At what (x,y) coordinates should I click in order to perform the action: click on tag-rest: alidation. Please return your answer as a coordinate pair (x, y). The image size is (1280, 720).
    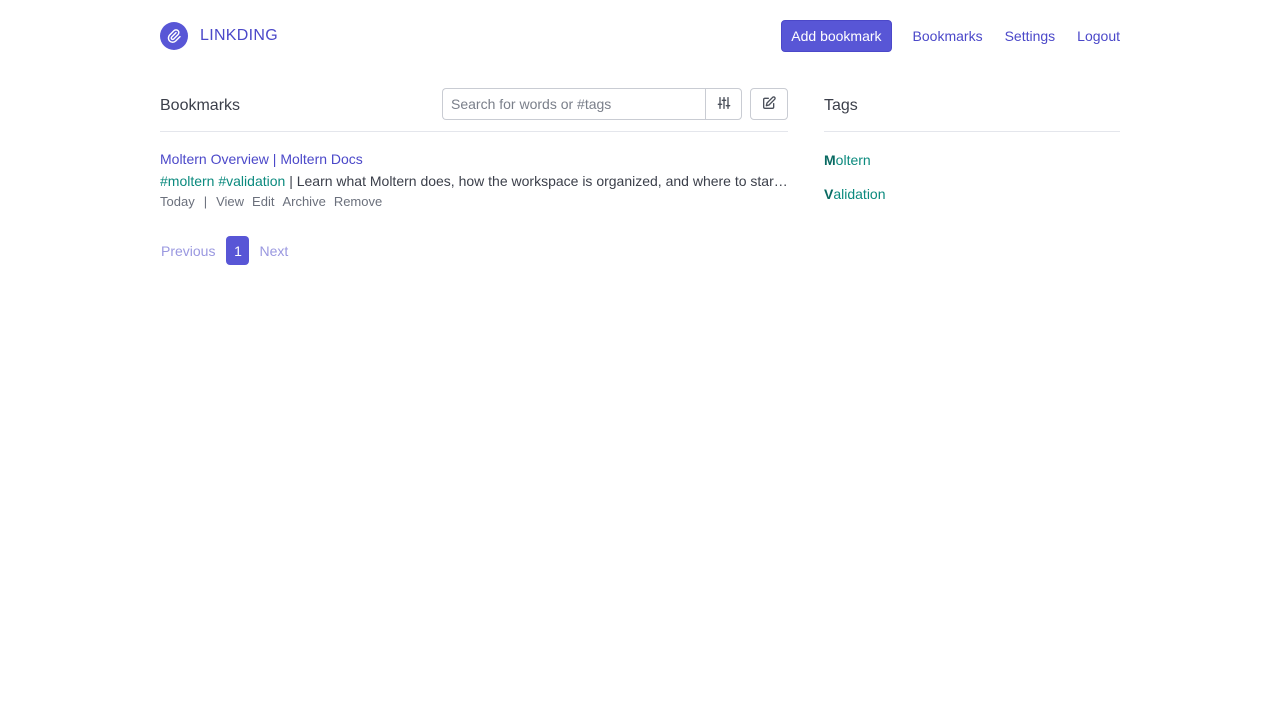
    Looking at the image, I should click on (859, 194).